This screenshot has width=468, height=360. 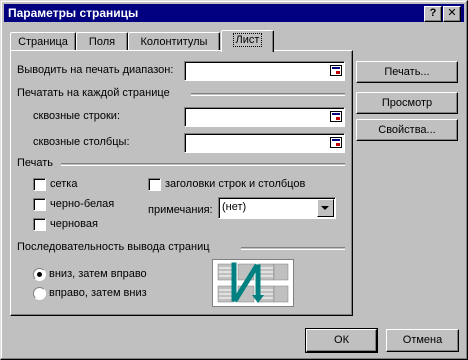 I want to click on comments-select-value: (нет), so click(x=234, y=207).